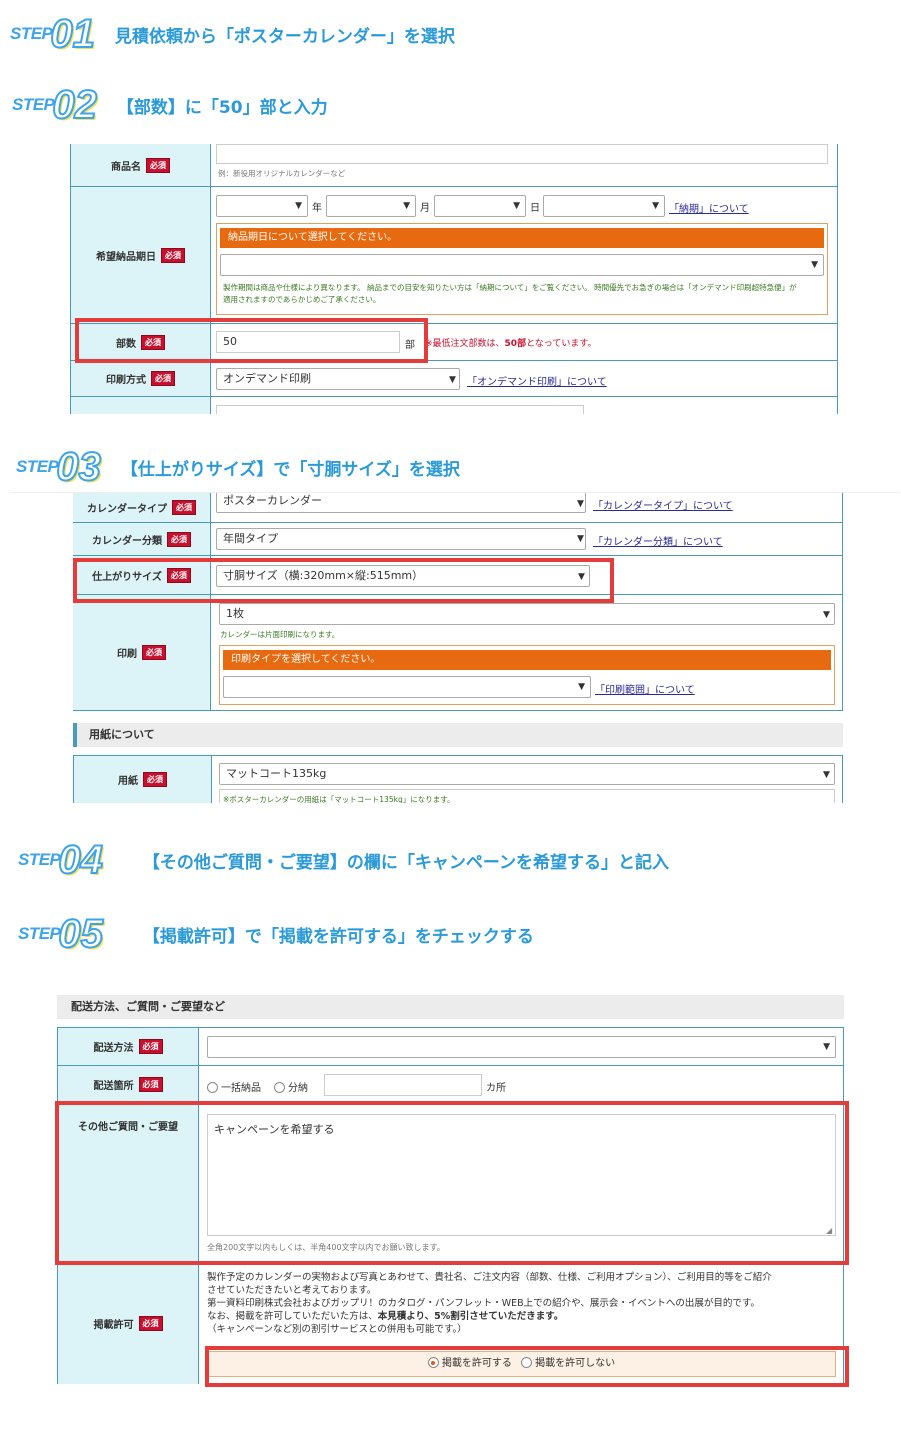 Image resolution: width=901 pixels, height=1443 pixels. I want to click on label-print: 印刷 必須, so click(142, 652).